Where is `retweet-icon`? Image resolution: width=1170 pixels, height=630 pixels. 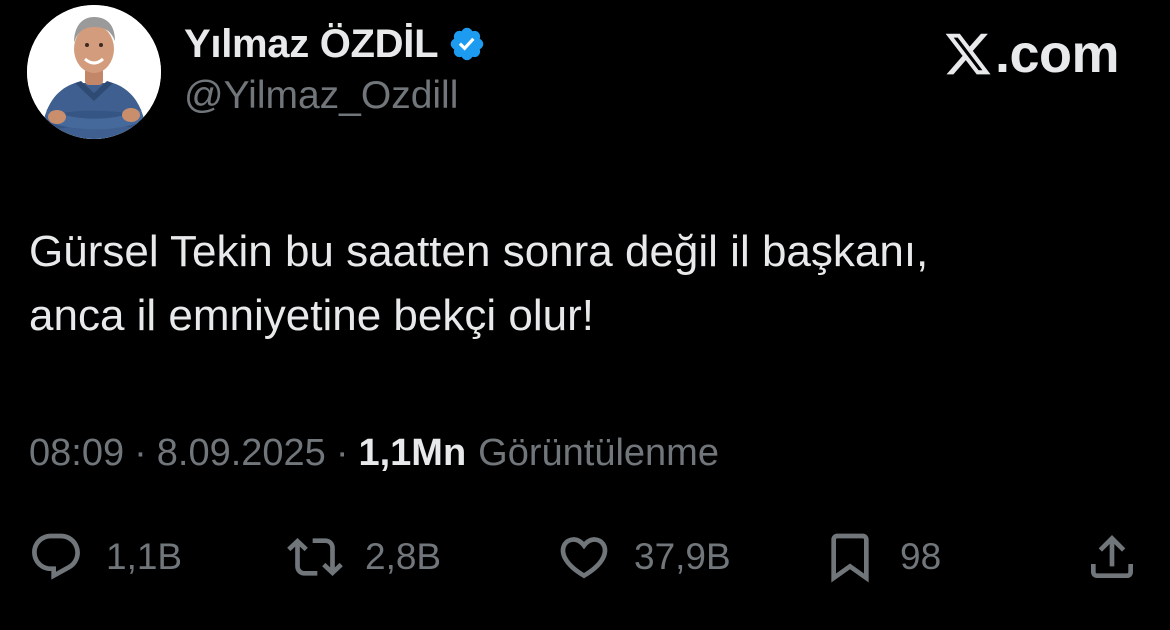
retweet-icon is located at coordinates (315, 557).